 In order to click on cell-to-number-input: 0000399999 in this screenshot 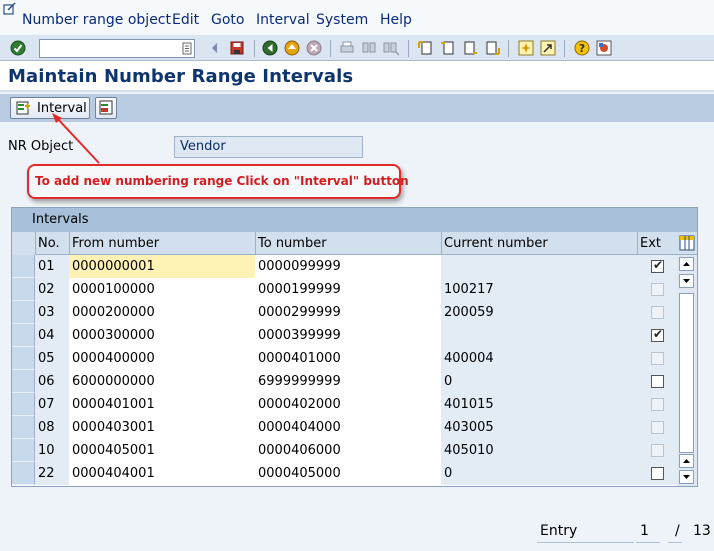, I will do `click(348, 335)`.